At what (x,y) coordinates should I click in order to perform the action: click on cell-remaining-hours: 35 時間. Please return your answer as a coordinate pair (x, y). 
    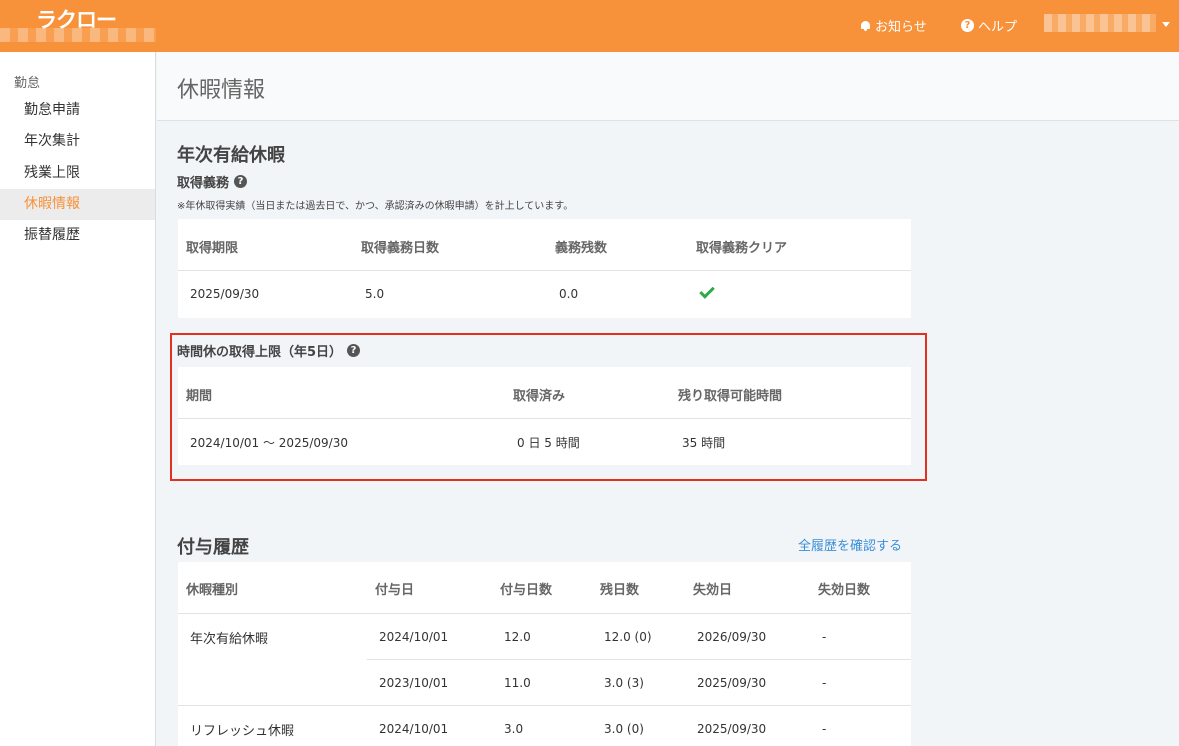
    Looking at the image, I should click on (704, 443).